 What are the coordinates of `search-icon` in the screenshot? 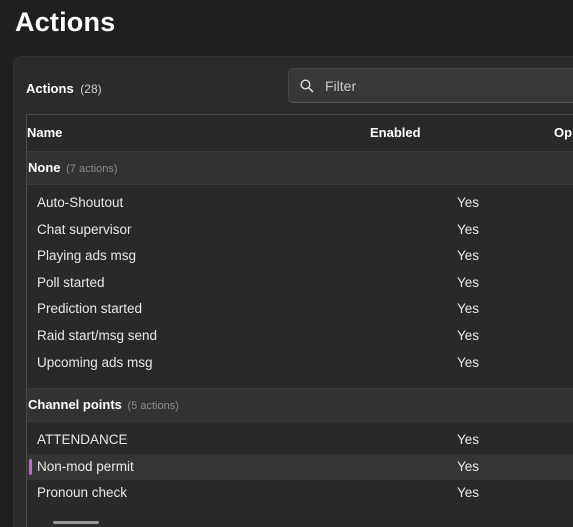 It's located at (307, 86).